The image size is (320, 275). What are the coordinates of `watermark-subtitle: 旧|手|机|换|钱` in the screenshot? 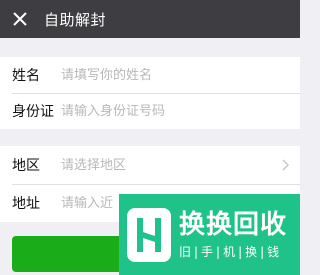 It's located at (231, 252).